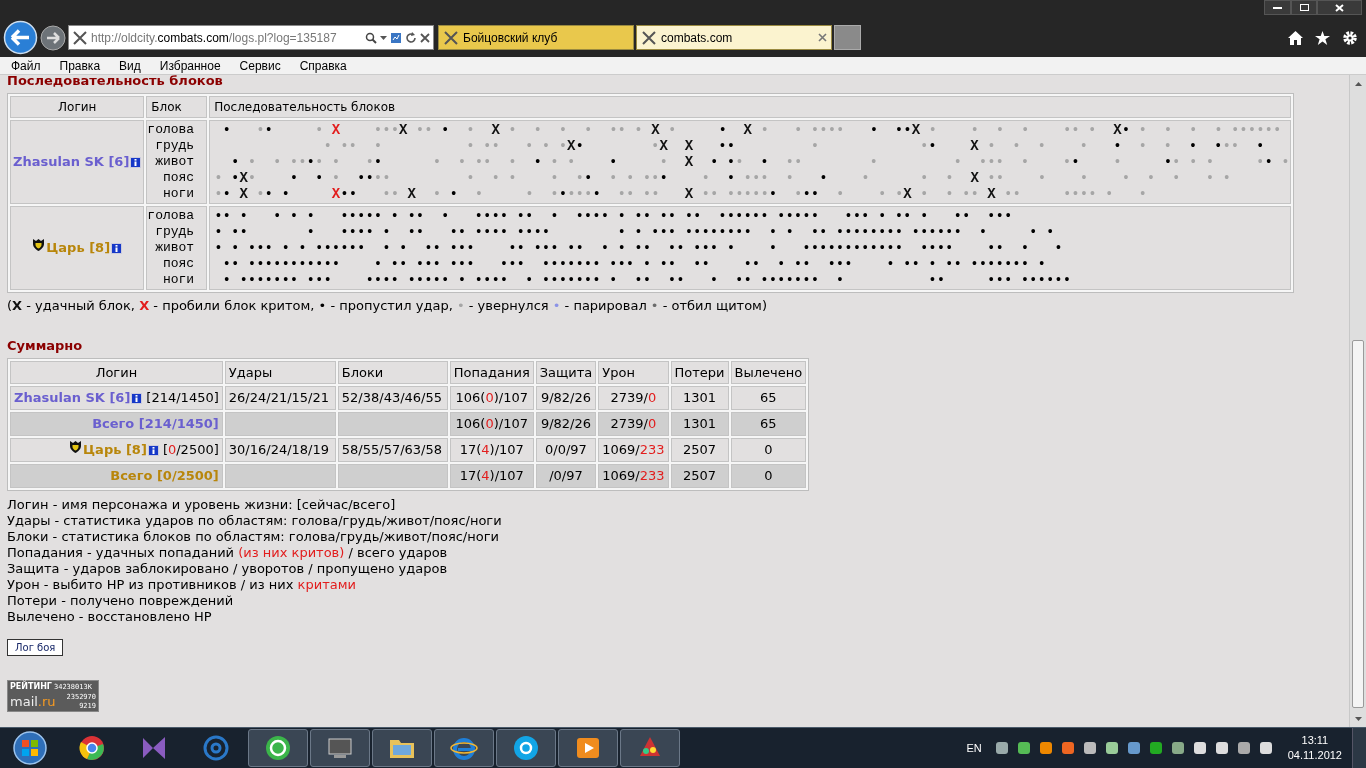 This screenshot has width=1366, height=768. Describe the element at coordinates (383, 37) in the screenshot. I see `dropdown-arrow-icon` at that location.